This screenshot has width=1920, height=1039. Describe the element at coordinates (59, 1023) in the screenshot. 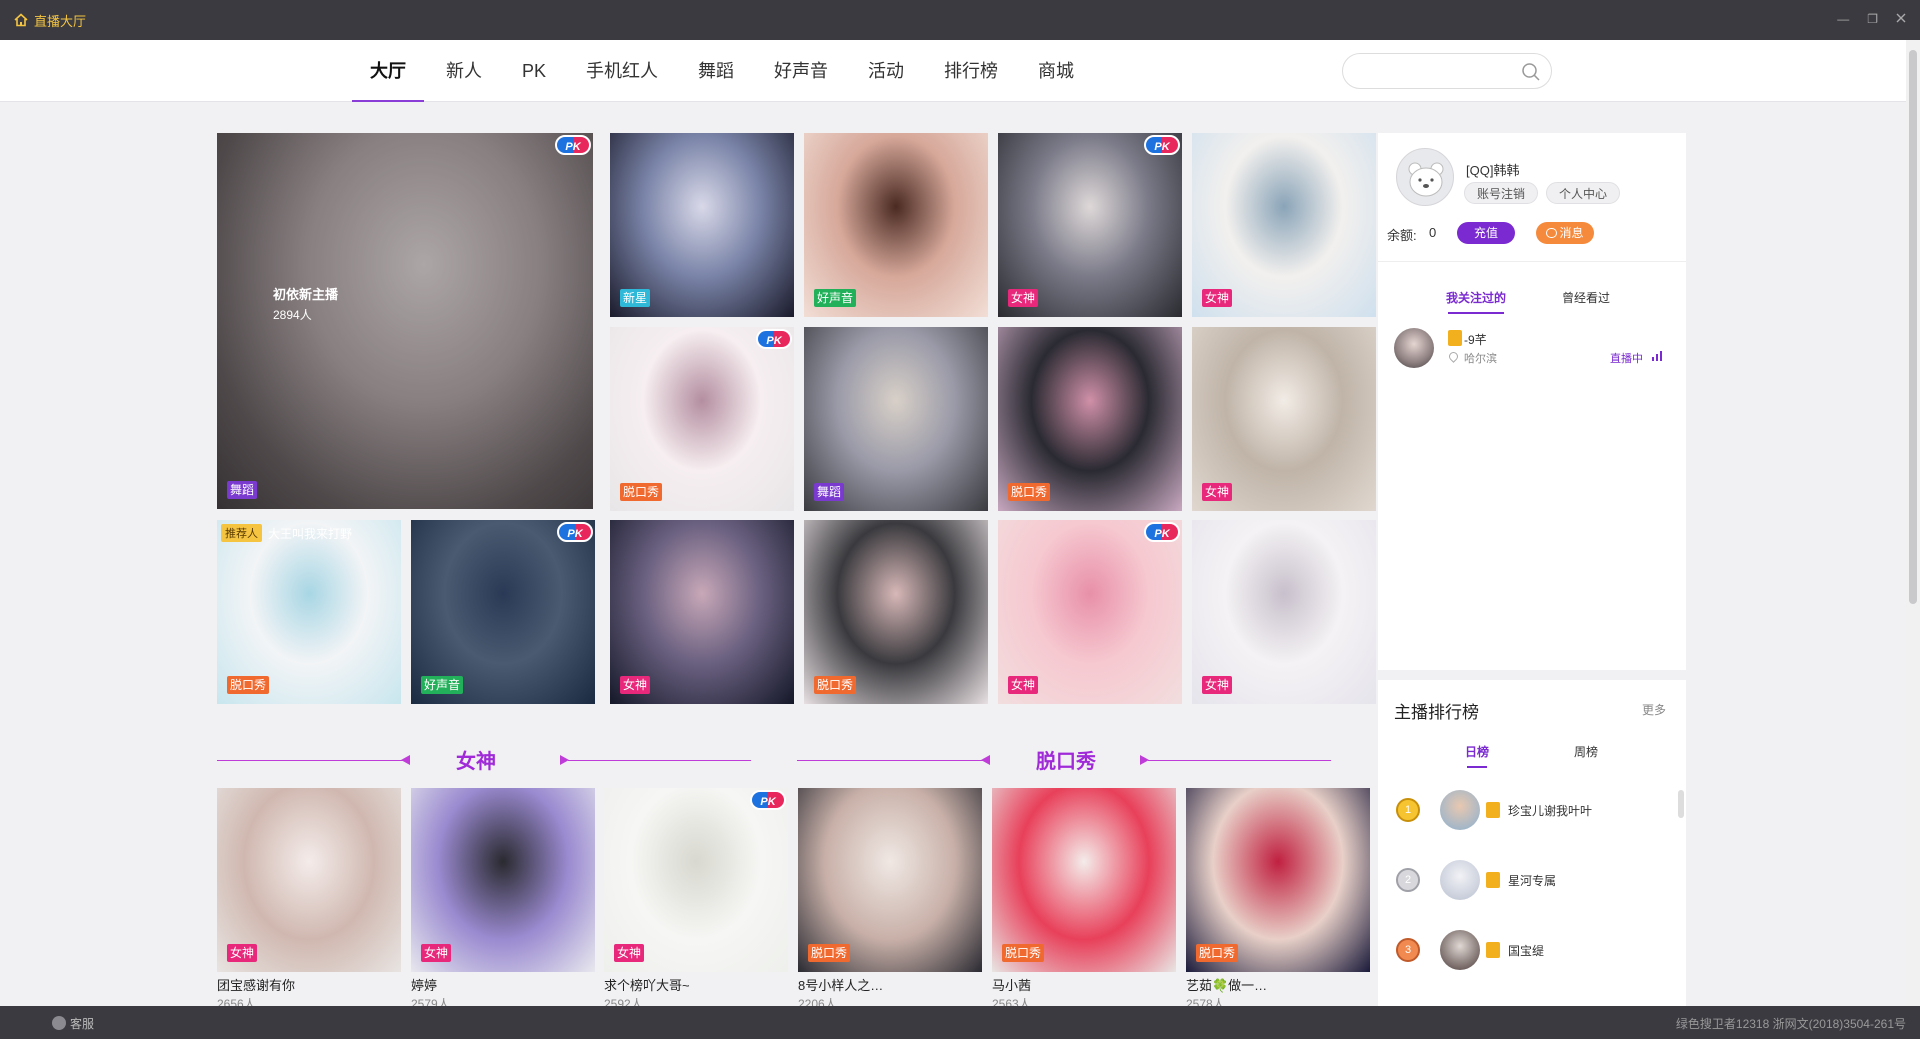

I see `customer-service-icon` at that location.